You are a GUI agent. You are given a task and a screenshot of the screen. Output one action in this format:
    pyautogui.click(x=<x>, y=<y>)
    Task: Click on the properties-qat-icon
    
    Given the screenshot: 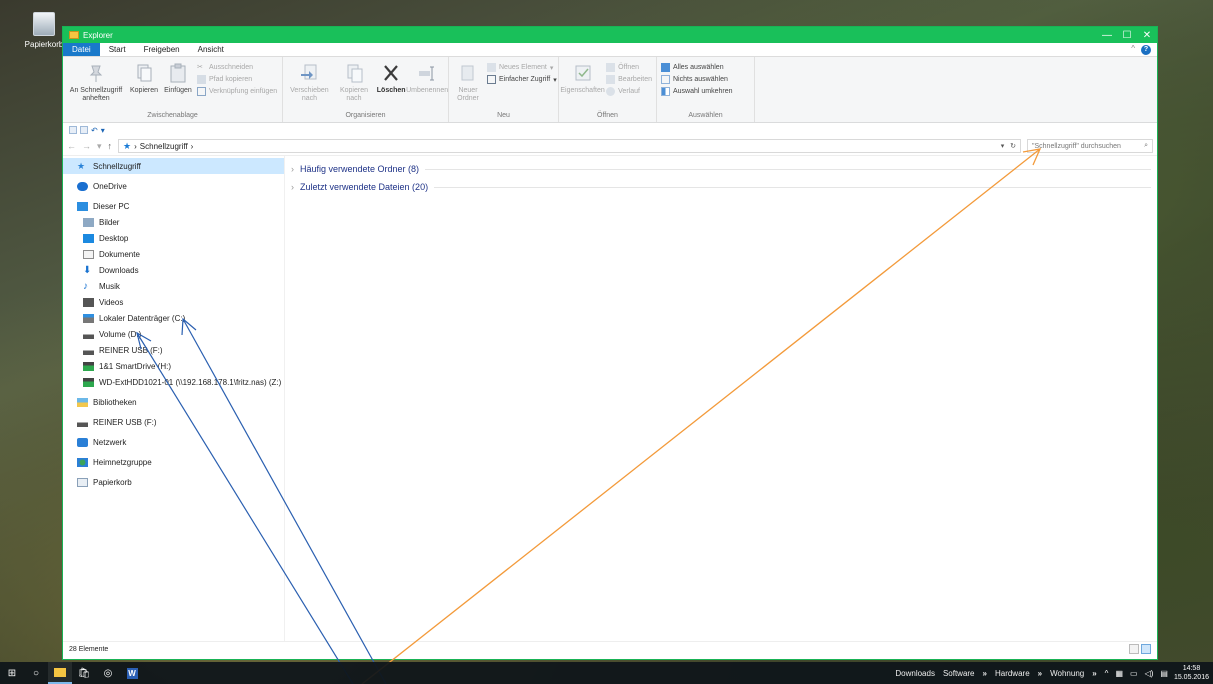 What is the action you would take?
    pyautogui.click(x=73, y=130)
    